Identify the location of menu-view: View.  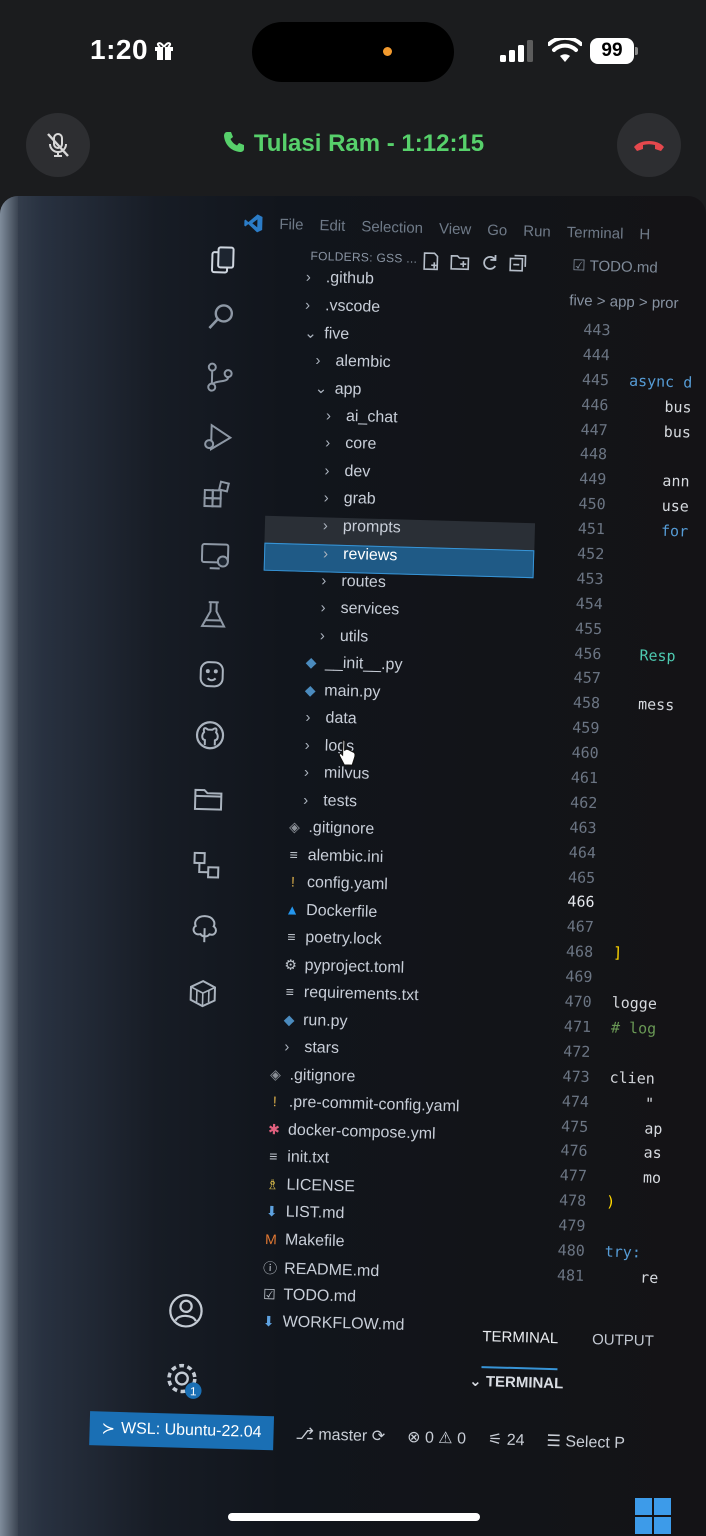
(455, 229).